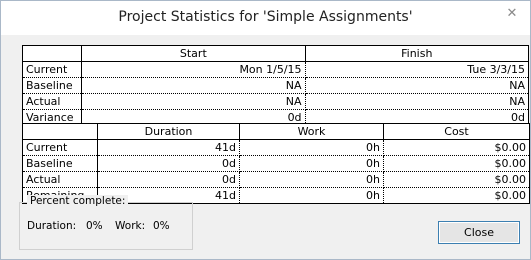 Image resolution: width=531 pixels, height=260 pixels. Describe the element at coordinates (512, 14) in the screenshot. I see `close-icon: ✕` at that location.